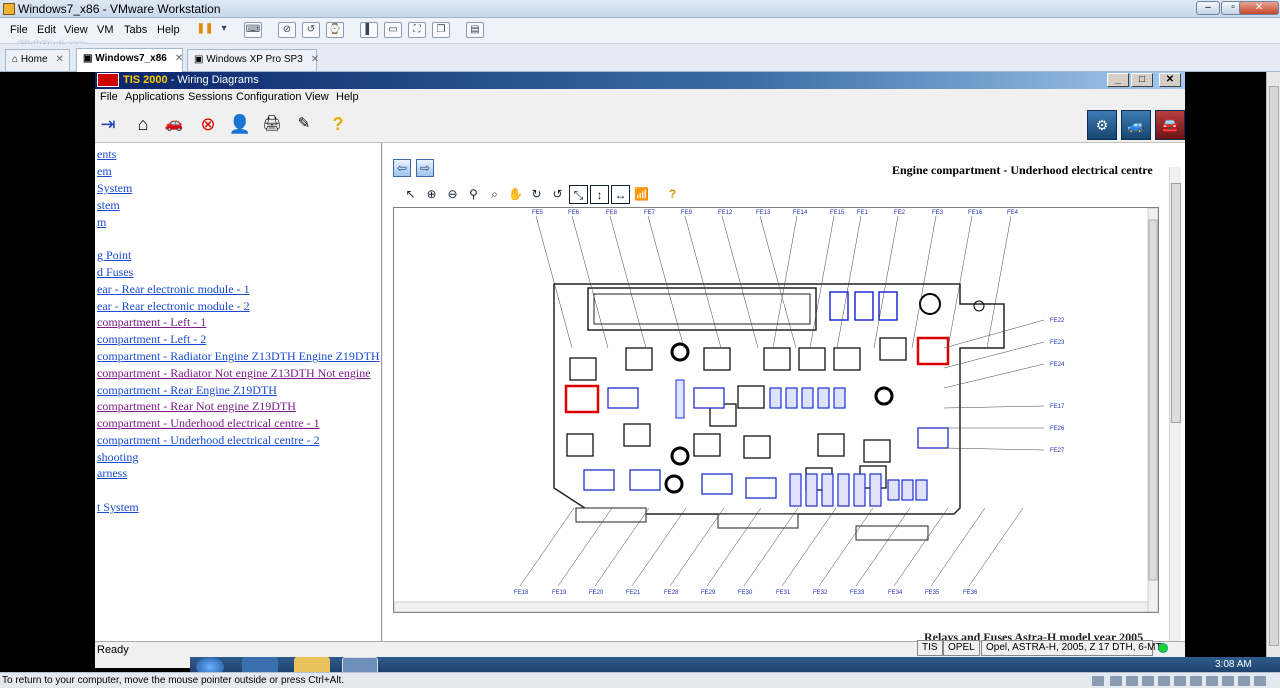 The width and height of the screenshot is (1280, 688). I want to click on nav-link: System, so click(114, 188).